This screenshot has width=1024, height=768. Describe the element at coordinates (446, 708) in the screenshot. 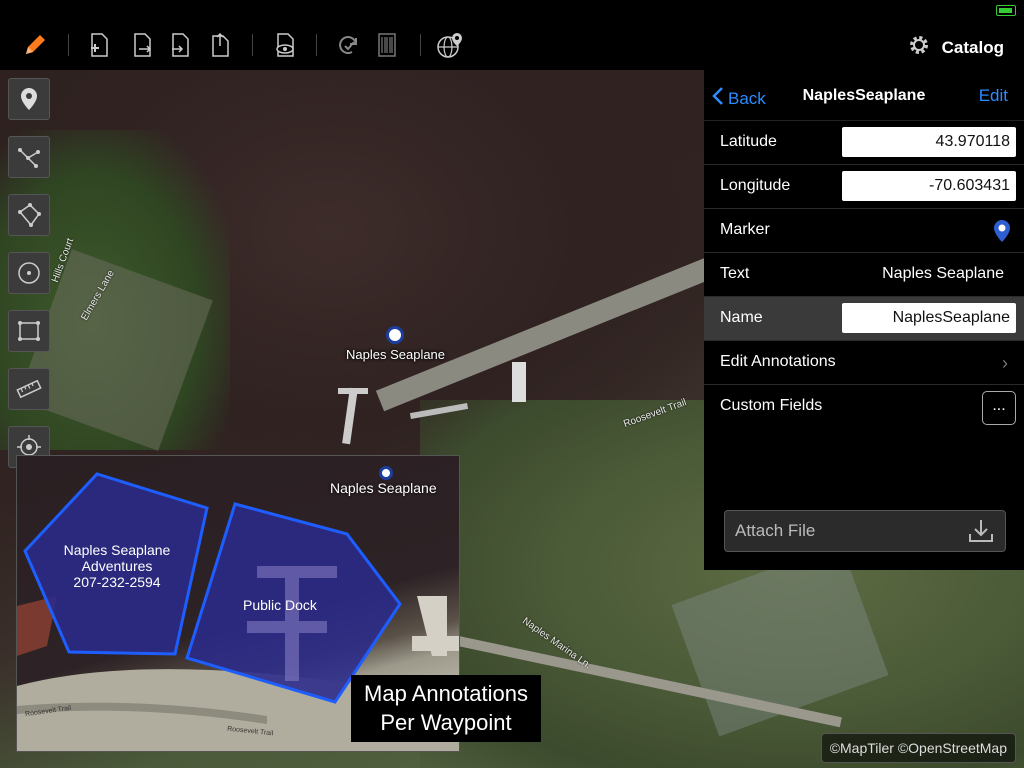

I see `inset-caption: Map Annotations Per Waypoint` at that location.